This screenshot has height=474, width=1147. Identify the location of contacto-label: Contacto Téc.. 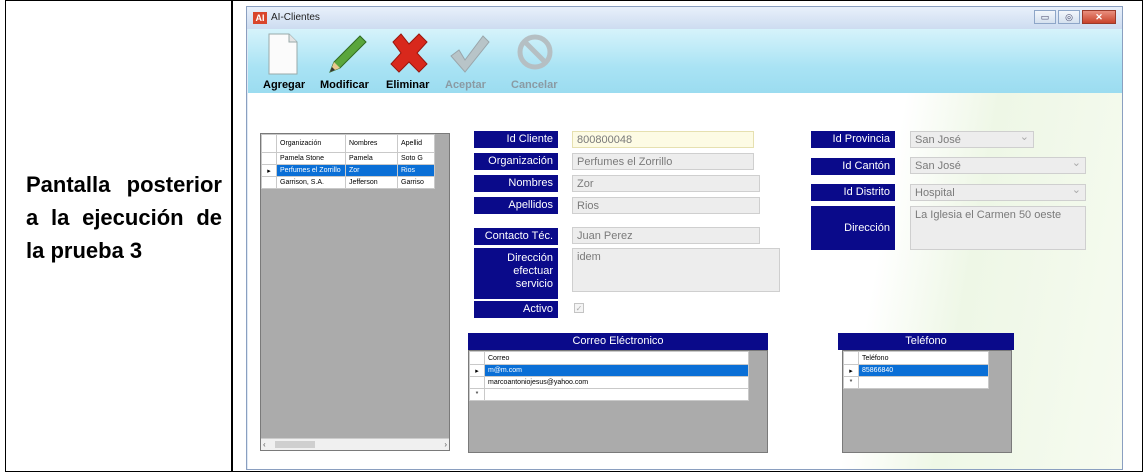
(516, 236).